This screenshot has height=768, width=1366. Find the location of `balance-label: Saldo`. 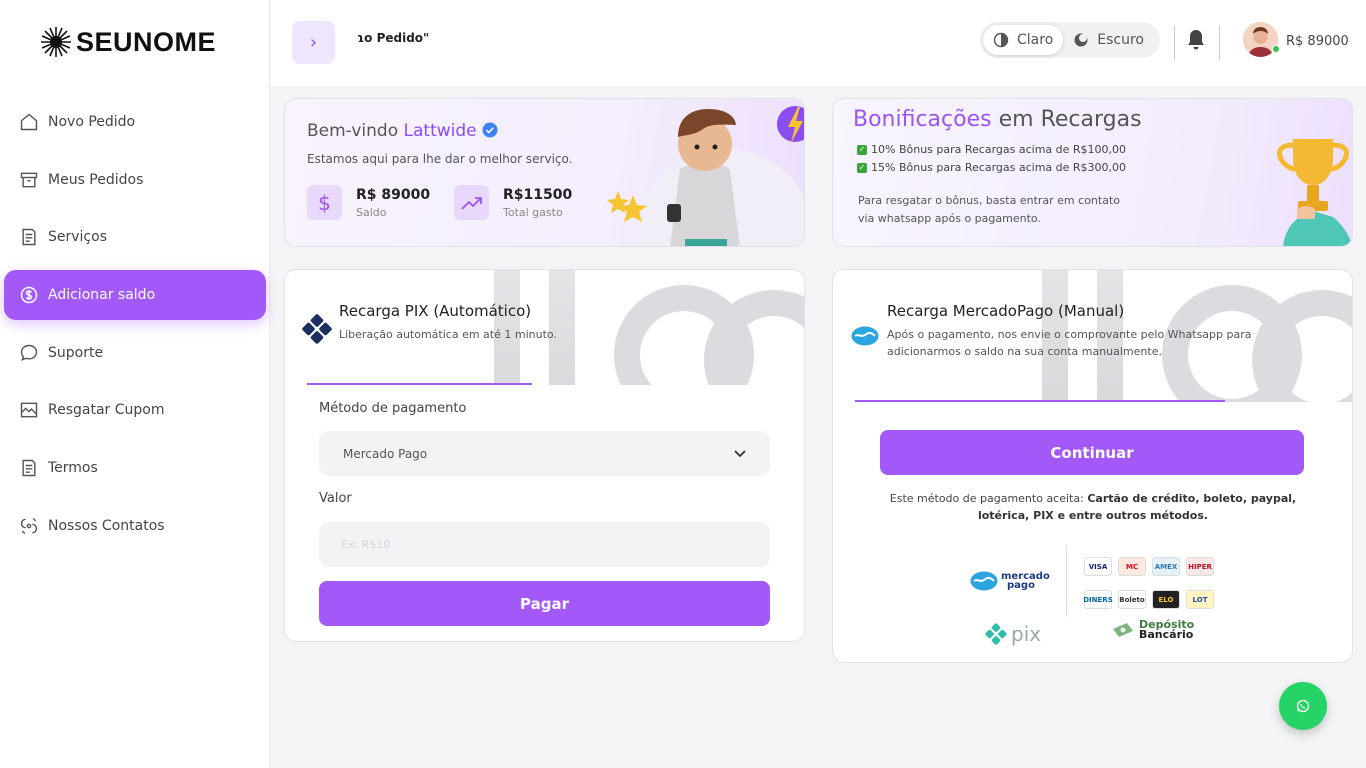

balance-label: Saldo is located at coordinates (371, 212).